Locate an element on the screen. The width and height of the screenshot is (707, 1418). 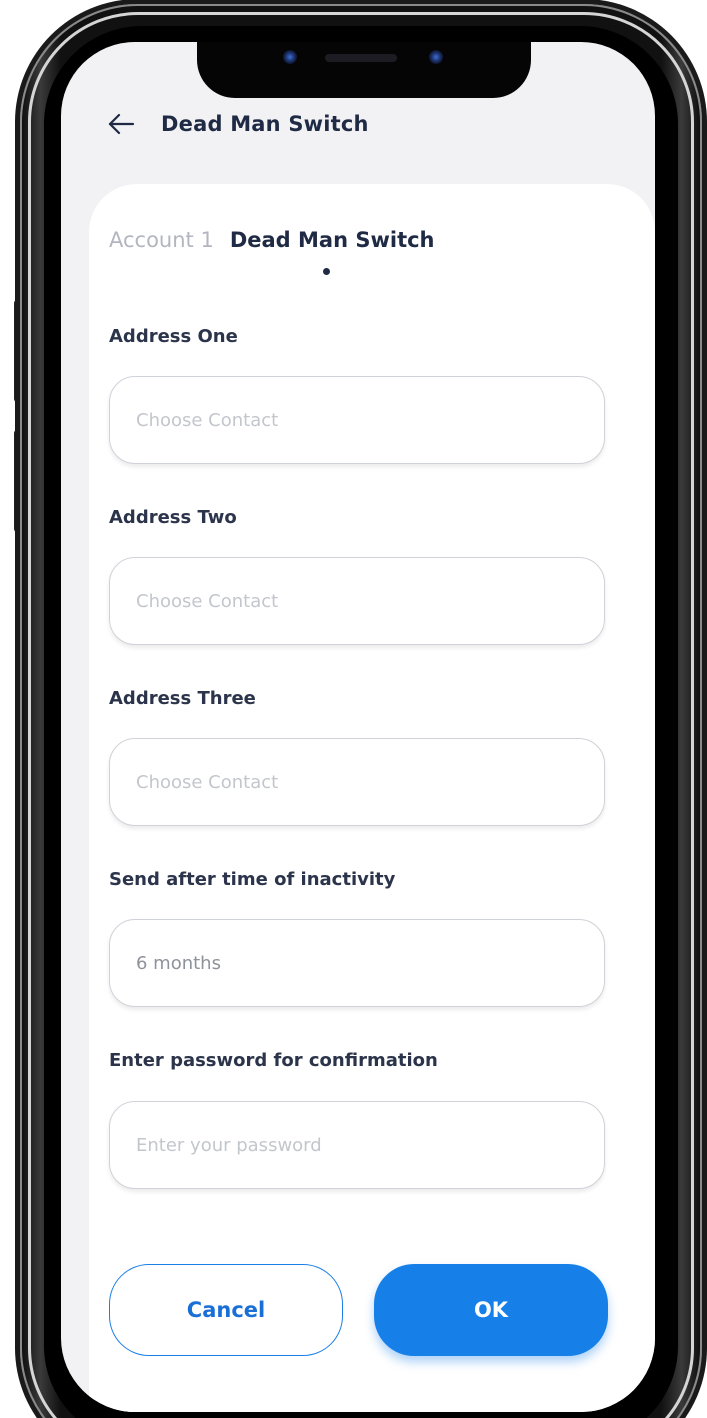
inactivity-period-select: 6 months is located at coordinates (357, 963).